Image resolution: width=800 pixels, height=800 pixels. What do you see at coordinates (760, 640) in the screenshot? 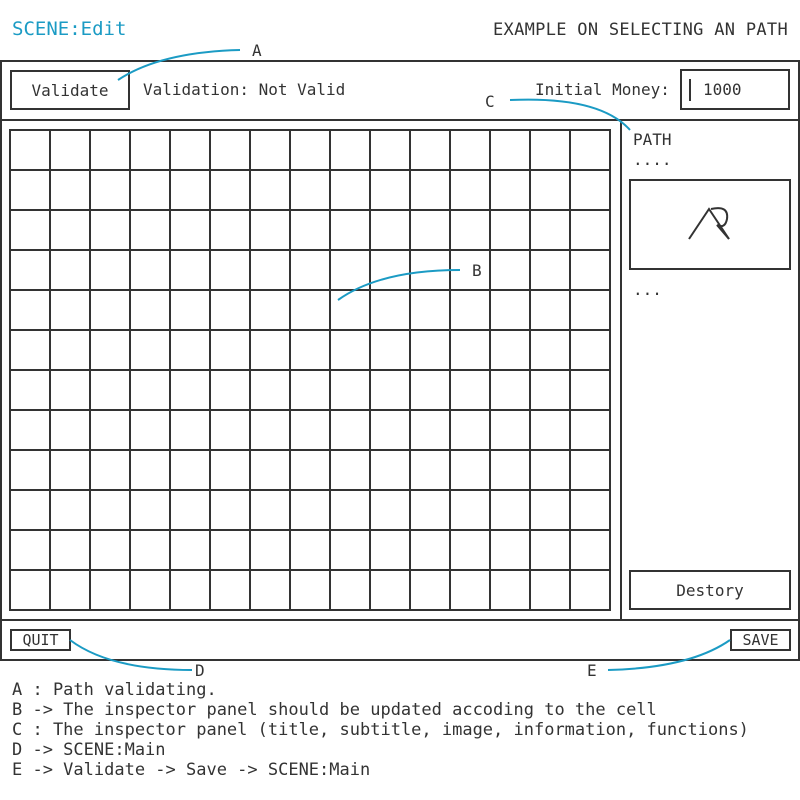
I see `save-button: SAVE` at bounding box center [760, 640].